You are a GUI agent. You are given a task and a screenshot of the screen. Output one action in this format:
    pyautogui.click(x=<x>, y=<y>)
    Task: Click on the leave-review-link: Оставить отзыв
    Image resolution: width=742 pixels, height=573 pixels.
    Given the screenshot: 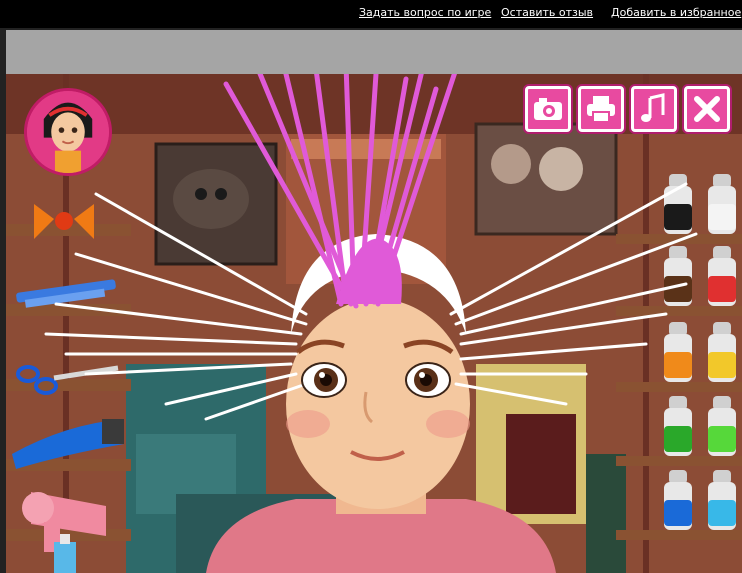 What is the action you would take?
    pyautogui.click(x=547, y=12)
    